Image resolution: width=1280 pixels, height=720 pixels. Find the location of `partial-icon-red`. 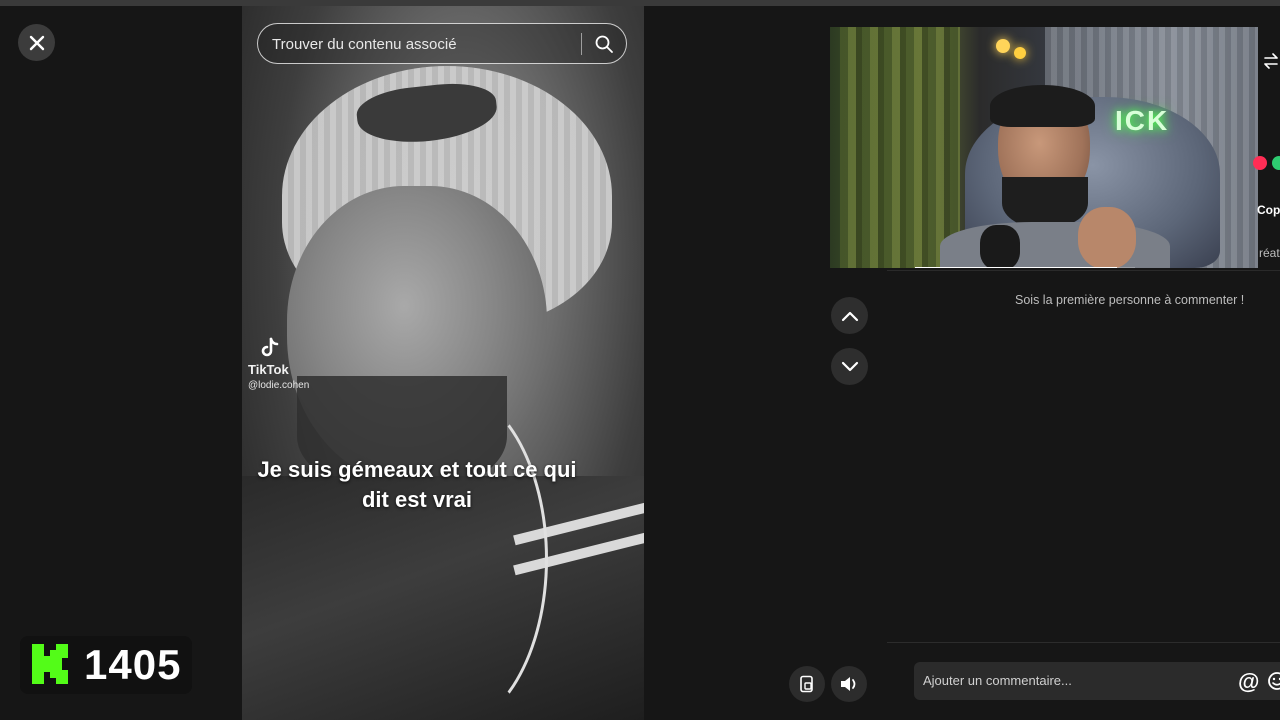

partial-icon-red is located at coordinates (1260, 163).